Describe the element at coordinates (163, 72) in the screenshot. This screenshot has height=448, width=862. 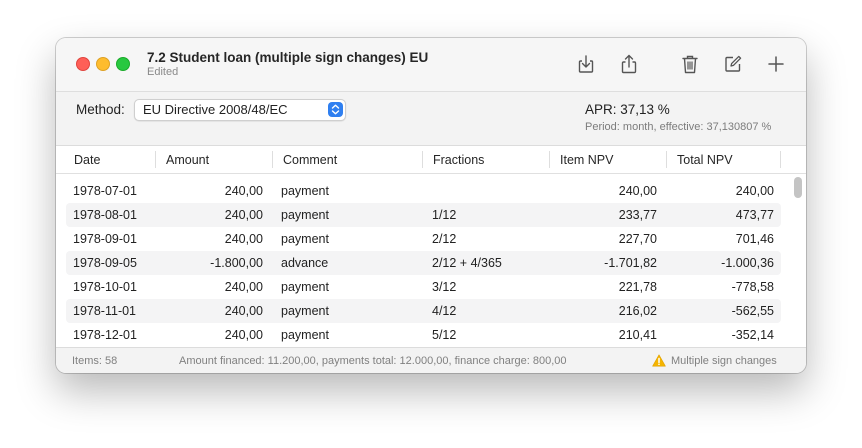
I see `document-status: Edited` at that location.